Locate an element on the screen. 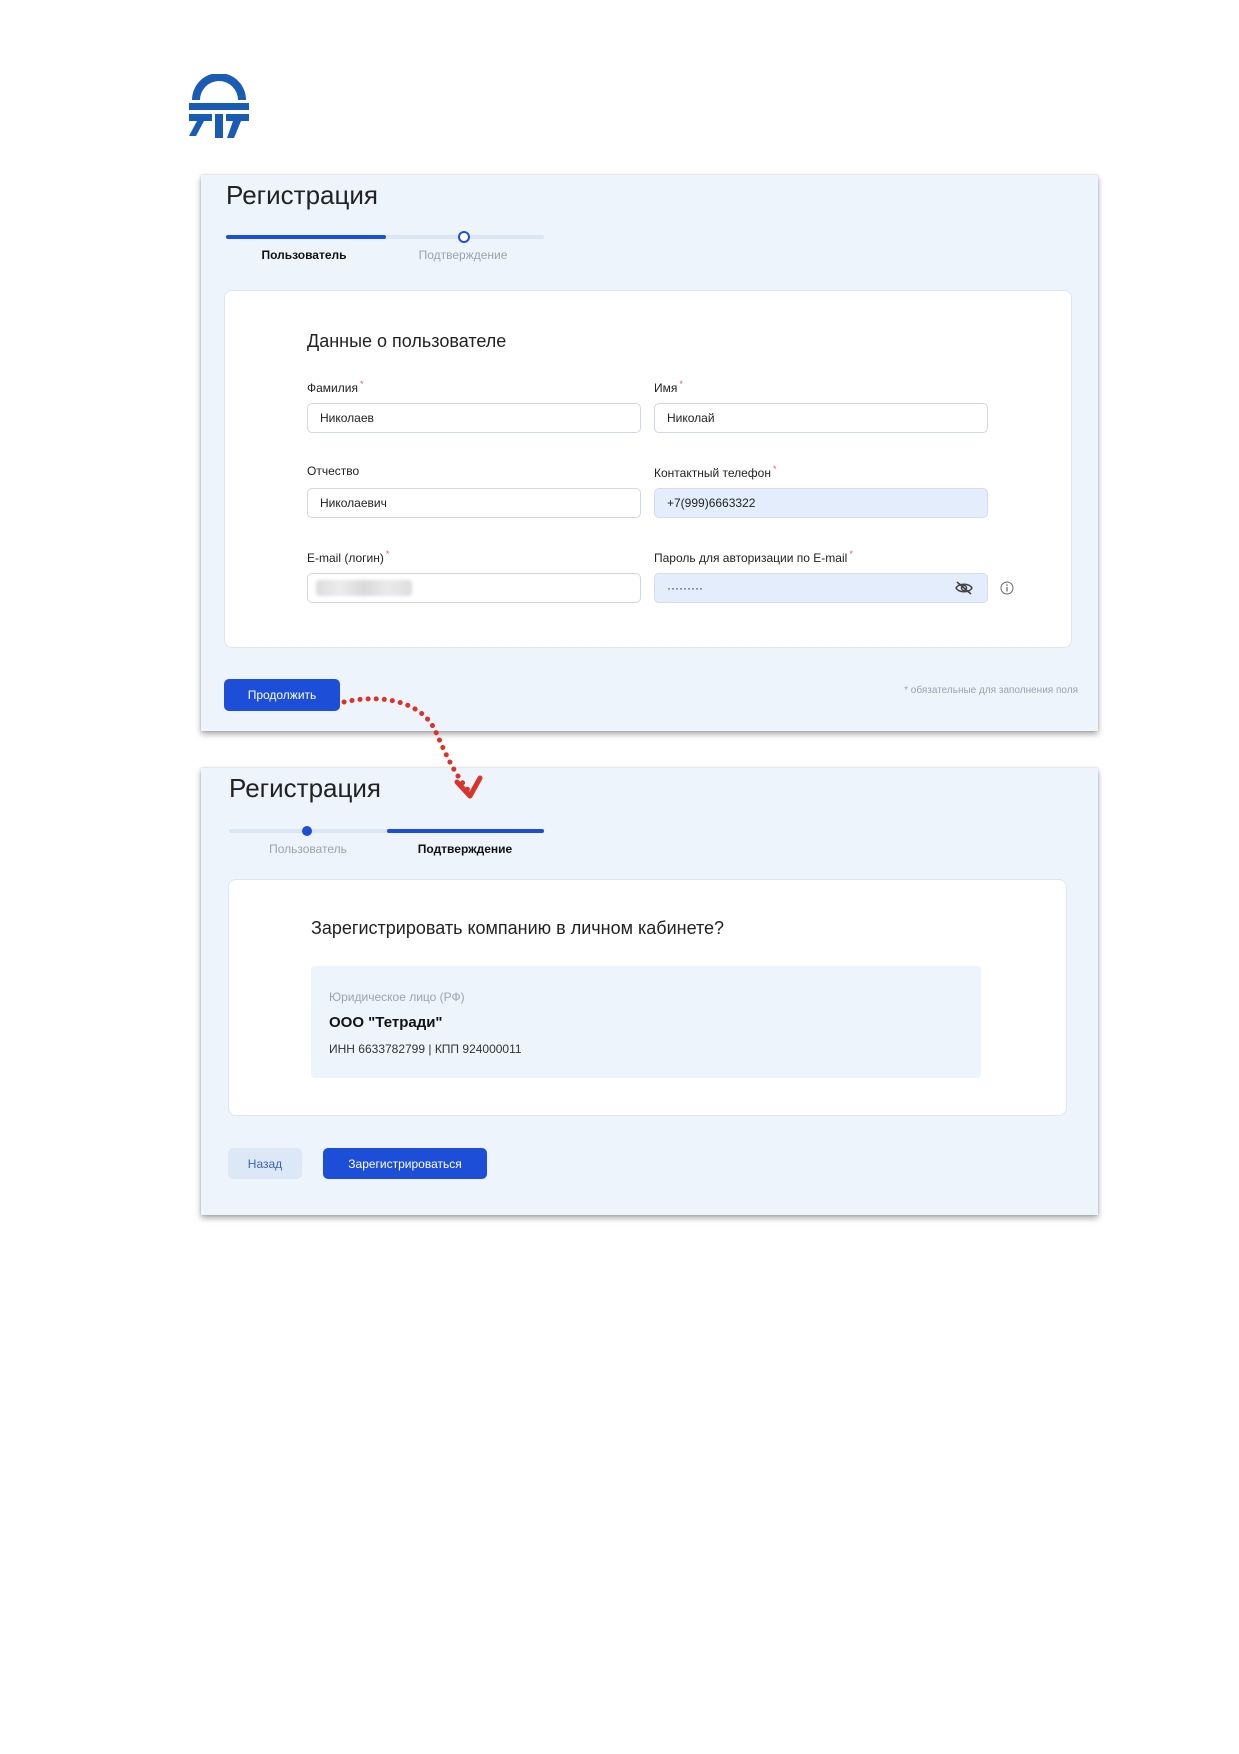  first-name-label: Имя * is located at coordinates (668, 387).